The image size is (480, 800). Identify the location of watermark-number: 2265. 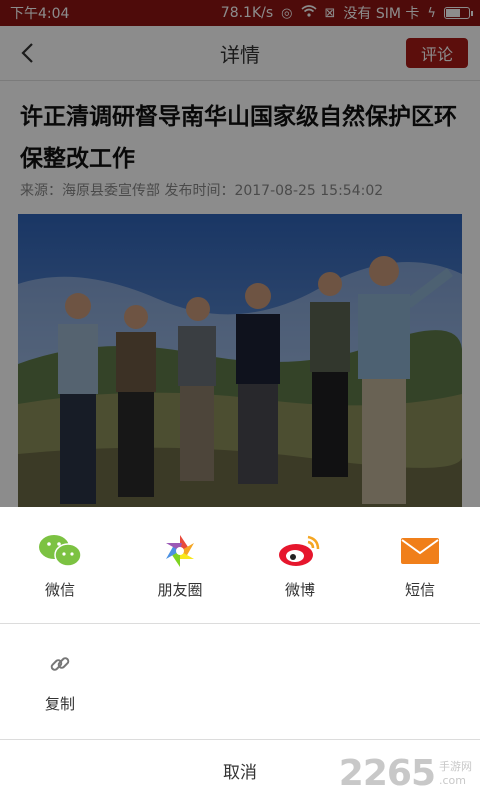
(387, 773).